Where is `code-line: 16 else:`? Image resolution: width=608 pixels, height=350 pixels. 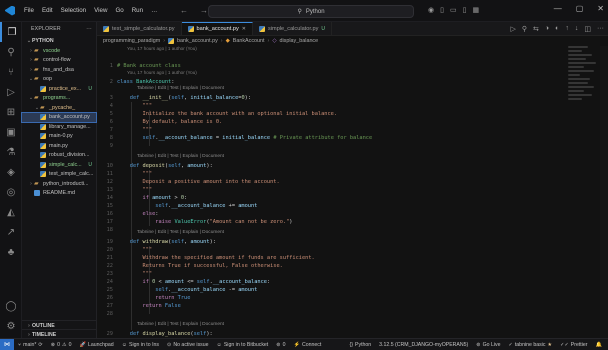 code-line: 16 else: is located at coordinates (352, 214).